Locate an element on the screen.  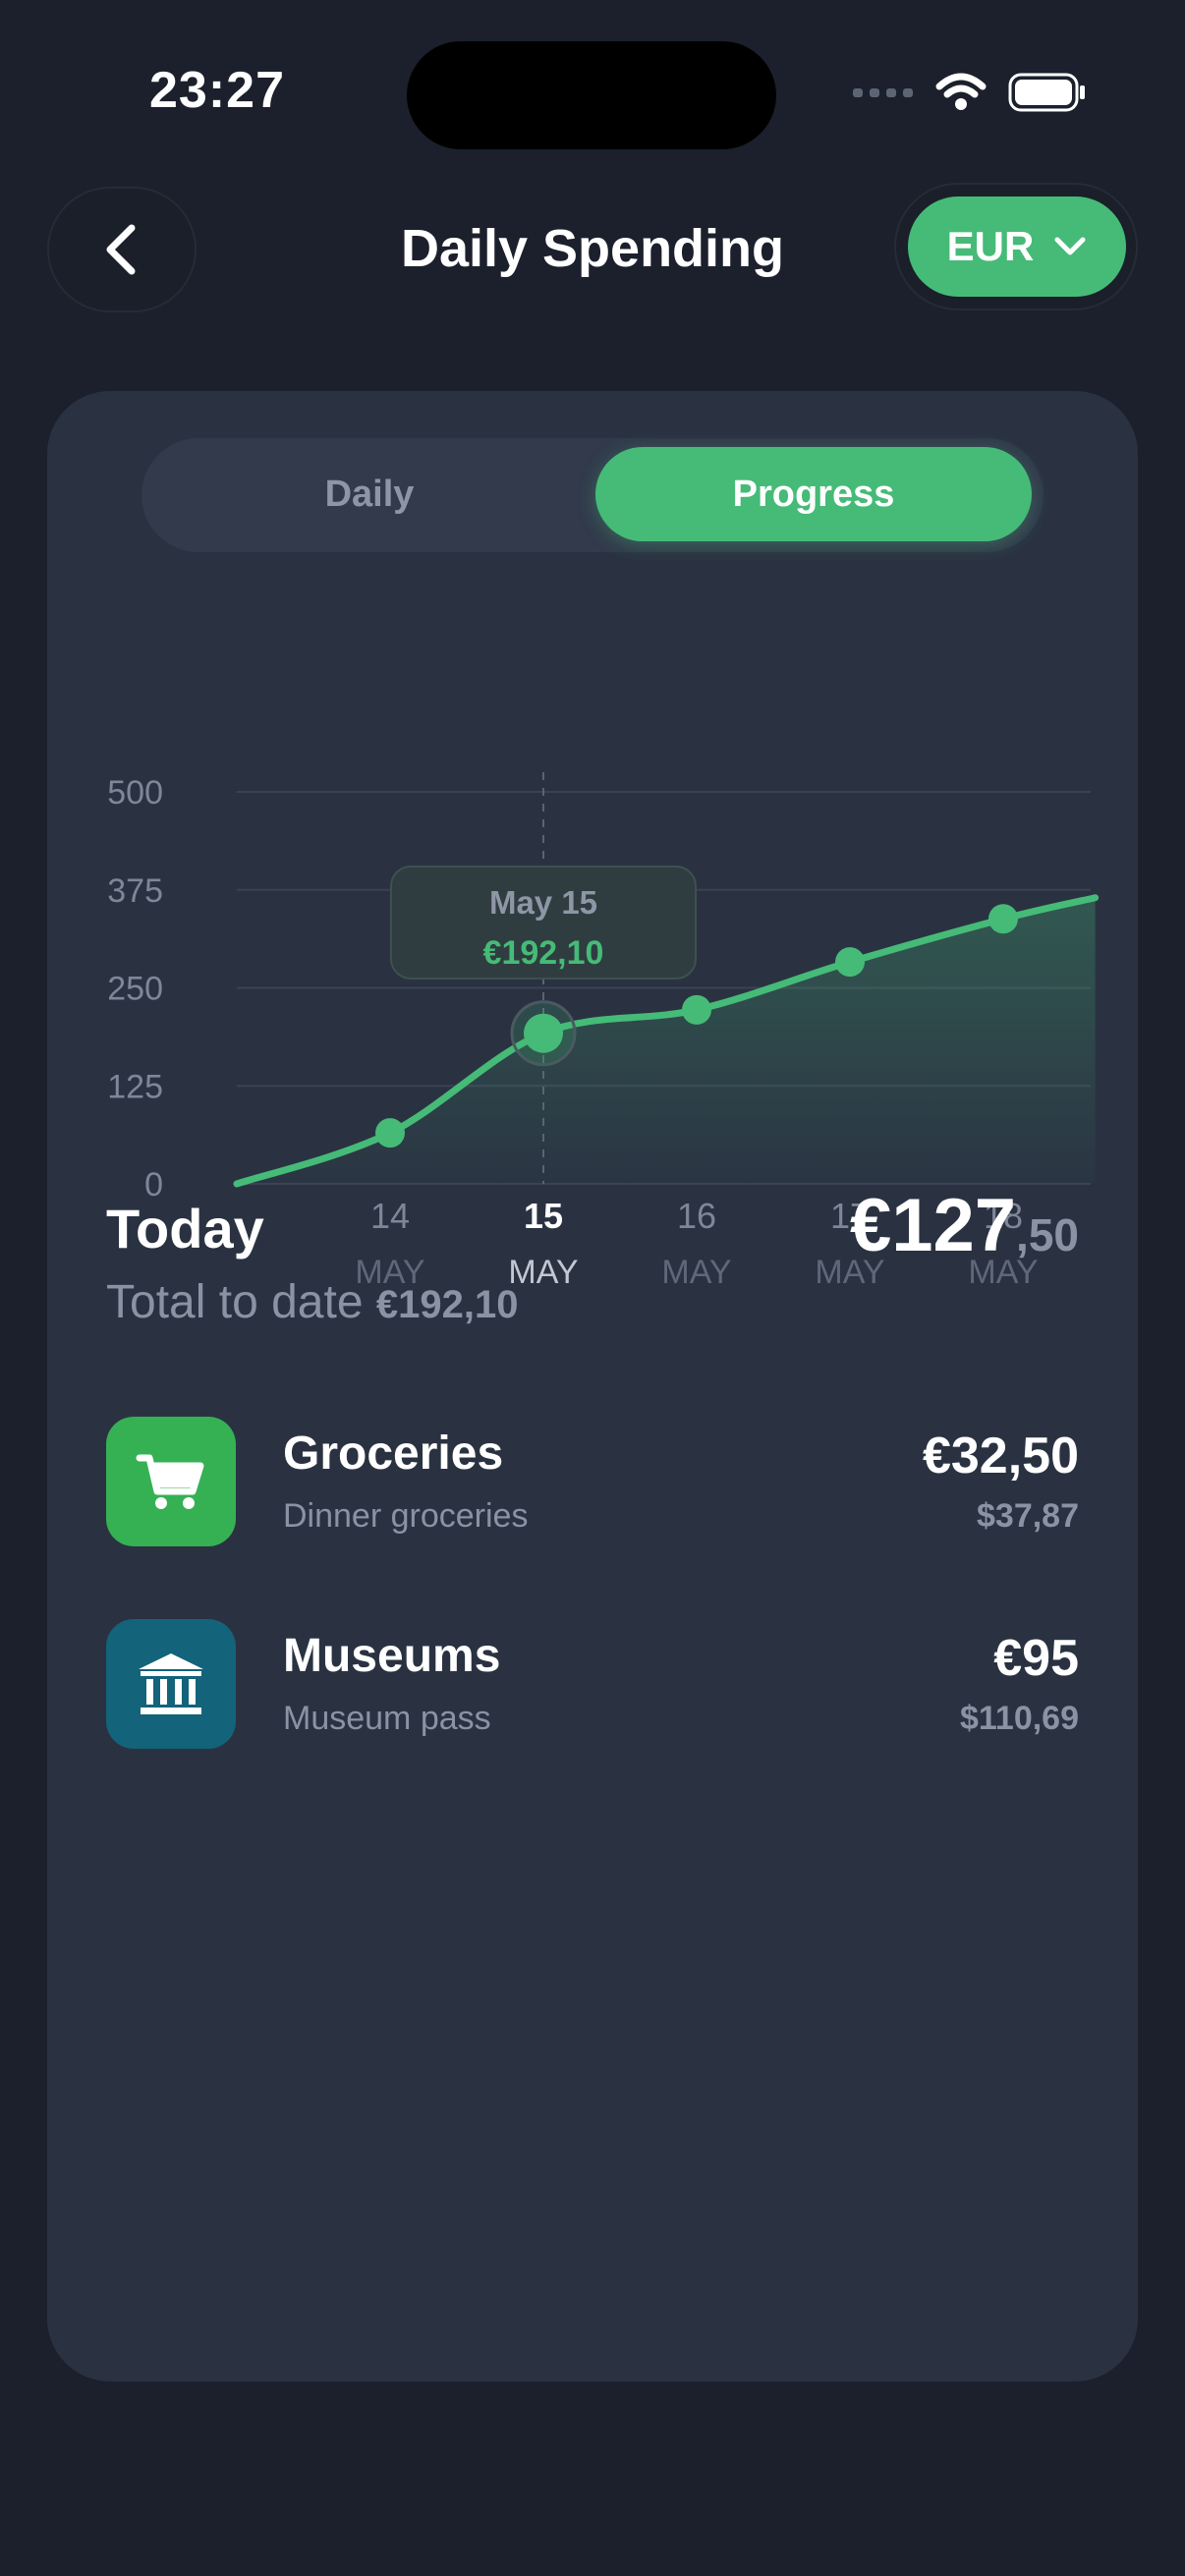
currency-button: EUR is located at coordinates (1017, 246).